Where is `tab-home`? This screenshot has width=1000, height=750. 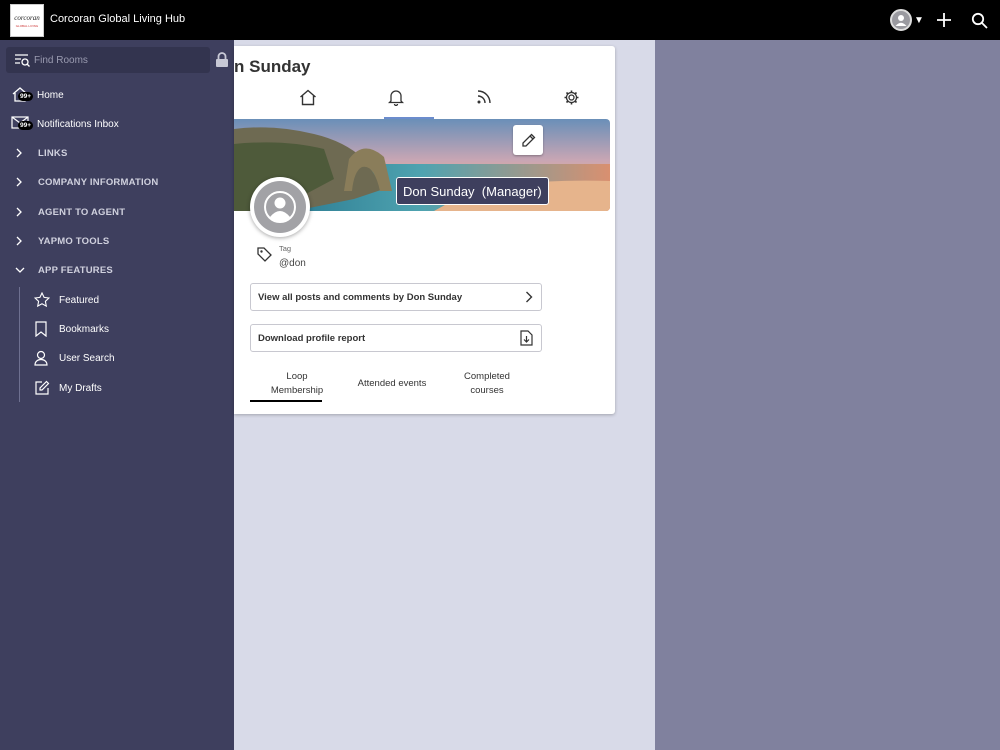 tab-home is located at coordinates (308, 97).